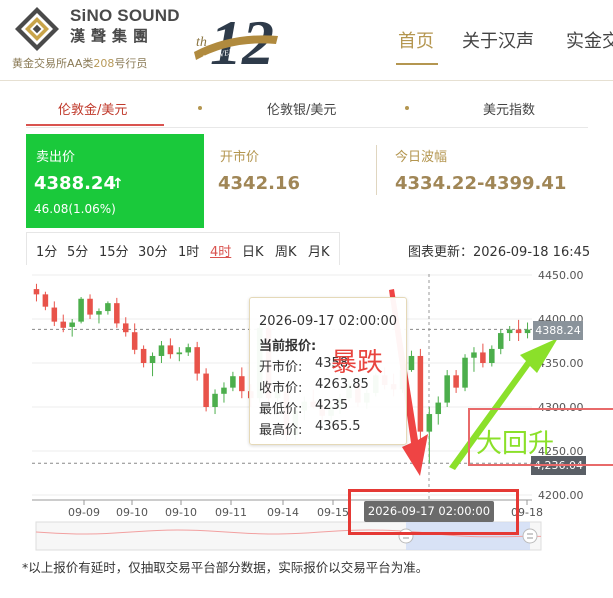 The width and height of the screenshot is (613, 598). Describe the element at coordinates (281, 430) in the screenshot. I see `tooltip-high-label: 最高价:` at that location.